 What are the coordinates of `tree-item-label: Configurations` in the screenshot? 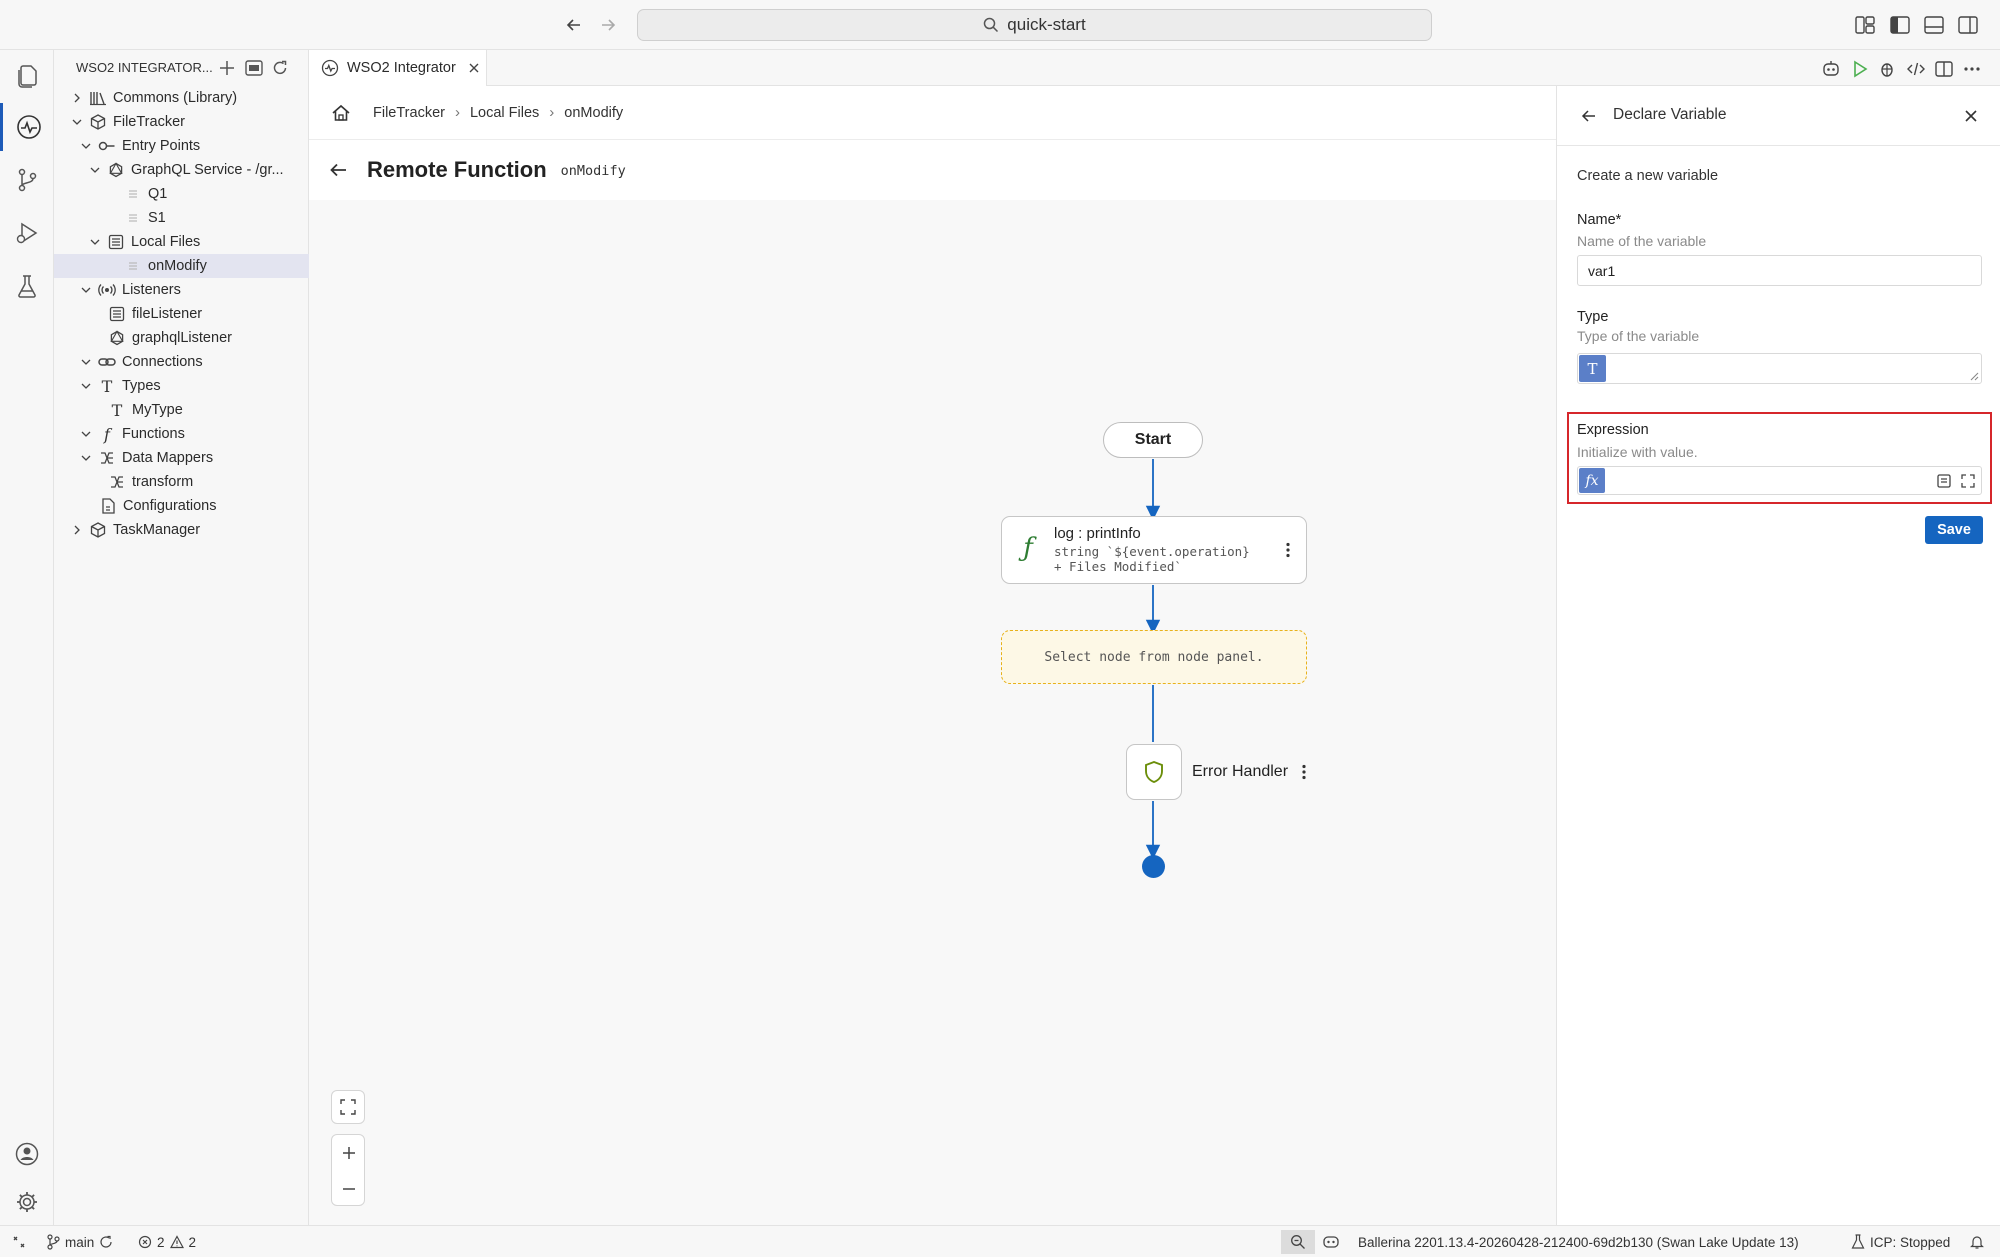 It's located at (170, 506).